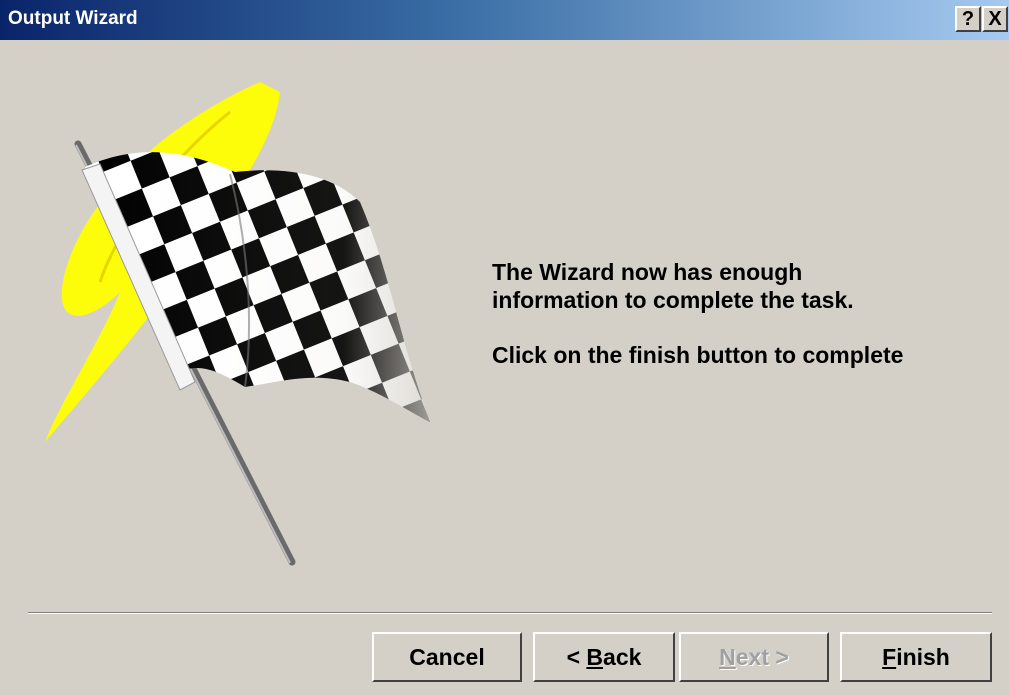 This screenshot has height=695, width=1009. What do you see at coordinates (995, 19) in the screenshot?
I see `close-button: X` at bounding box center [995, 19].